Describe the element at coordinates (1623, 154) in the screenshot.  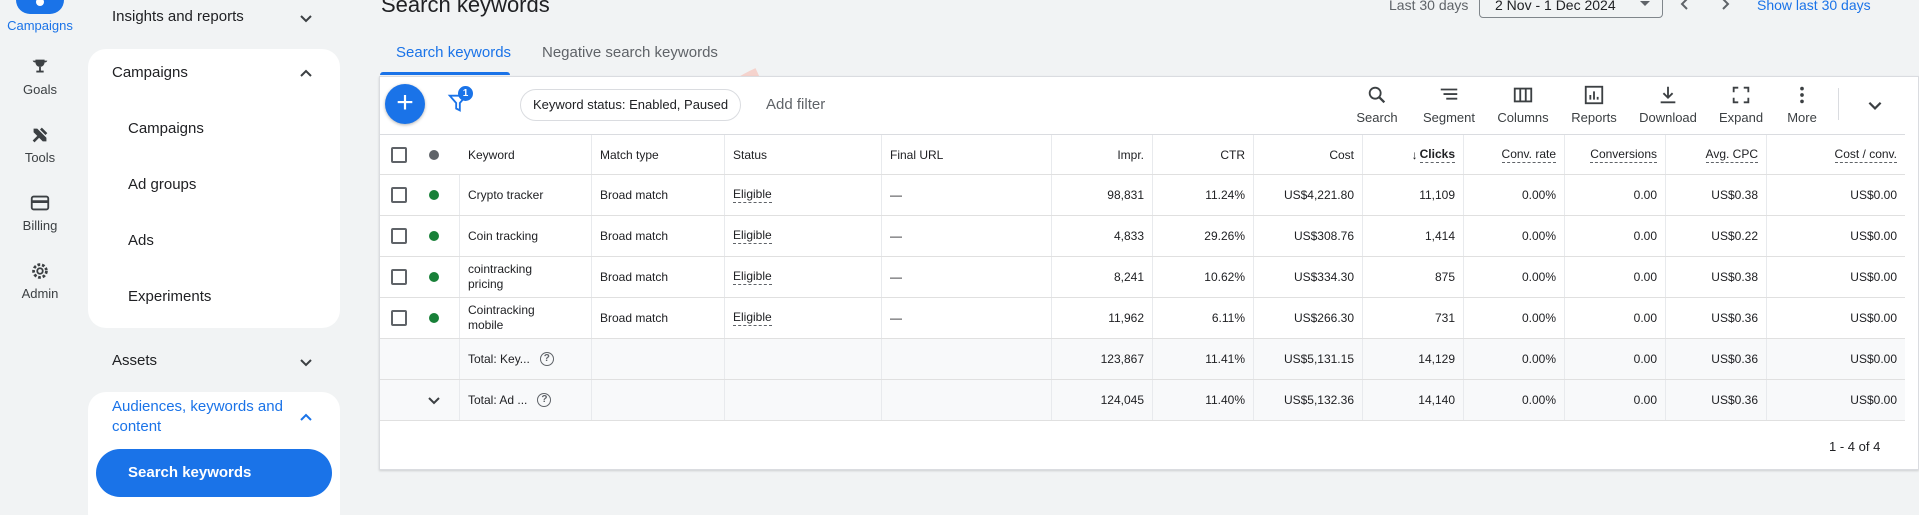
I see `column-header-conversions: Conversions` at that location.